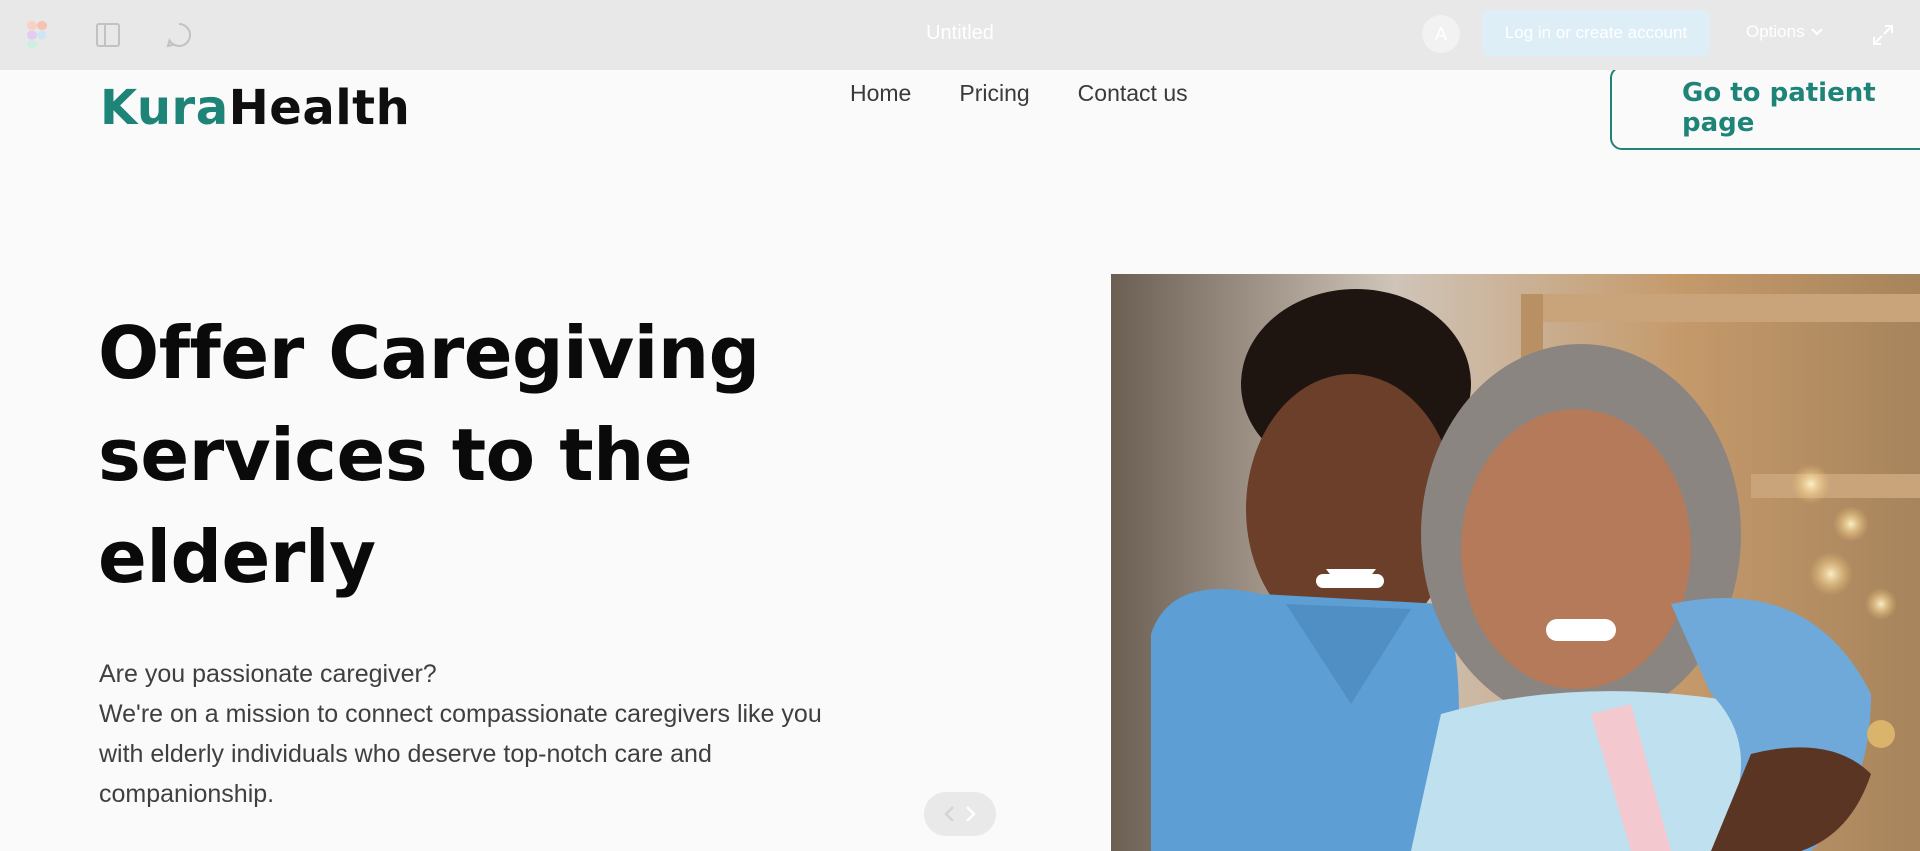  I want to click on logo-primary: Kura, so click(164, 108).